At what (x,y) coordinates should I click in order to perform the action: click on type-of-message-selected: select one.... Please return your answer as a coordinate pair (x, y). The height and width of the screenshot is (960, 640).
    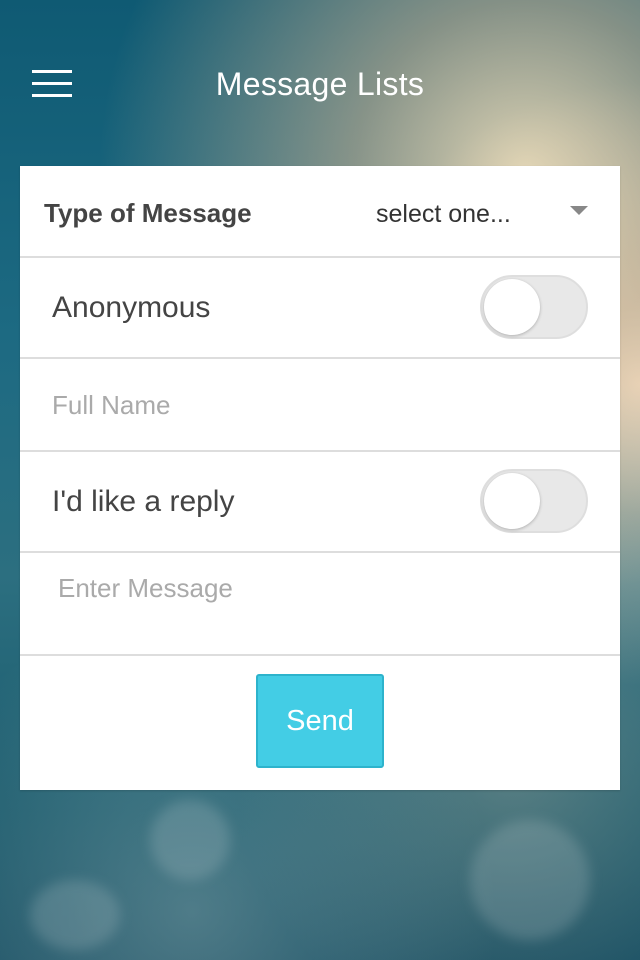
    Looking at the image, I should click on (443, 214).